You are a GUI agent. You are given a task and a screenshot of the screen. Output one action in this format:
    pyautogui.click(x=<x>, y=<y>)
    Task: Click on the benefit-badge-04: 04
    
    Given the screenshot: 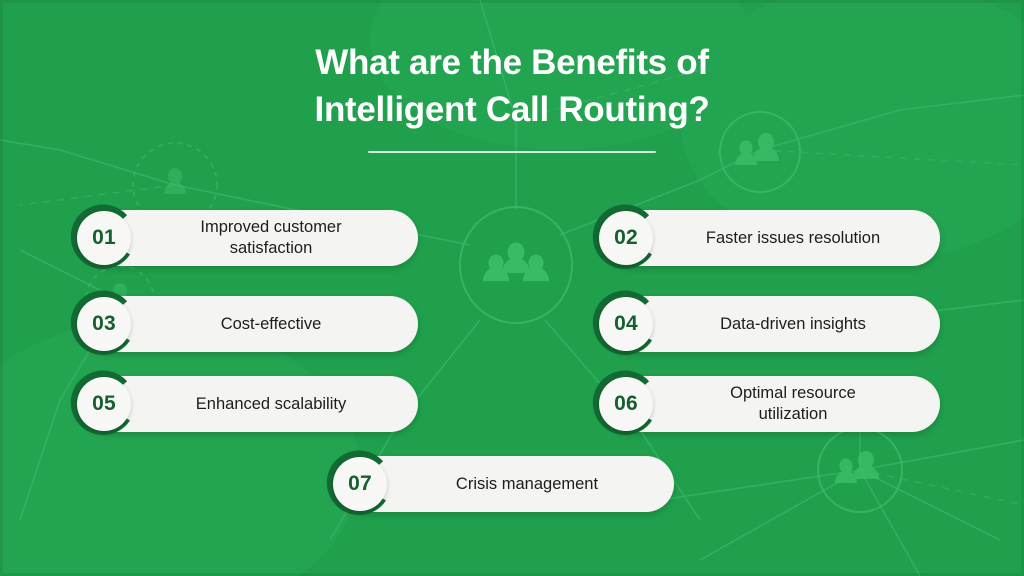 What is the action you would take?
    pyautogui.click(x=626, y=324)
    